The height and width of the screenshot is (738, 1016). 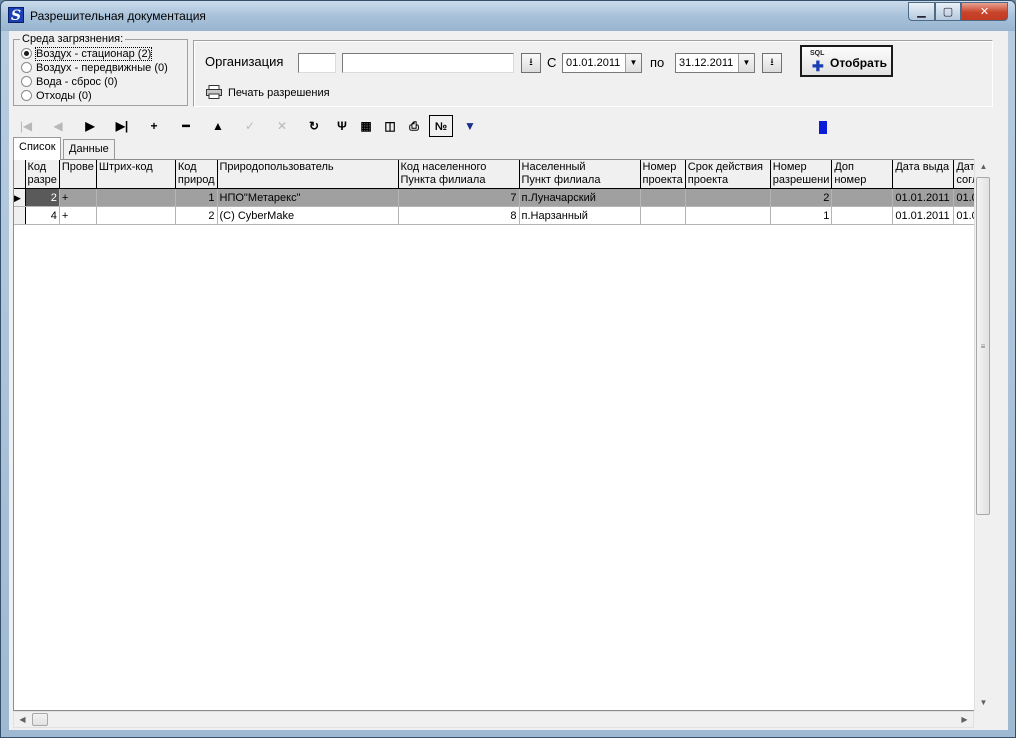 I want to click on scroll-right-icon: ▶, so click(x=964, y=720).